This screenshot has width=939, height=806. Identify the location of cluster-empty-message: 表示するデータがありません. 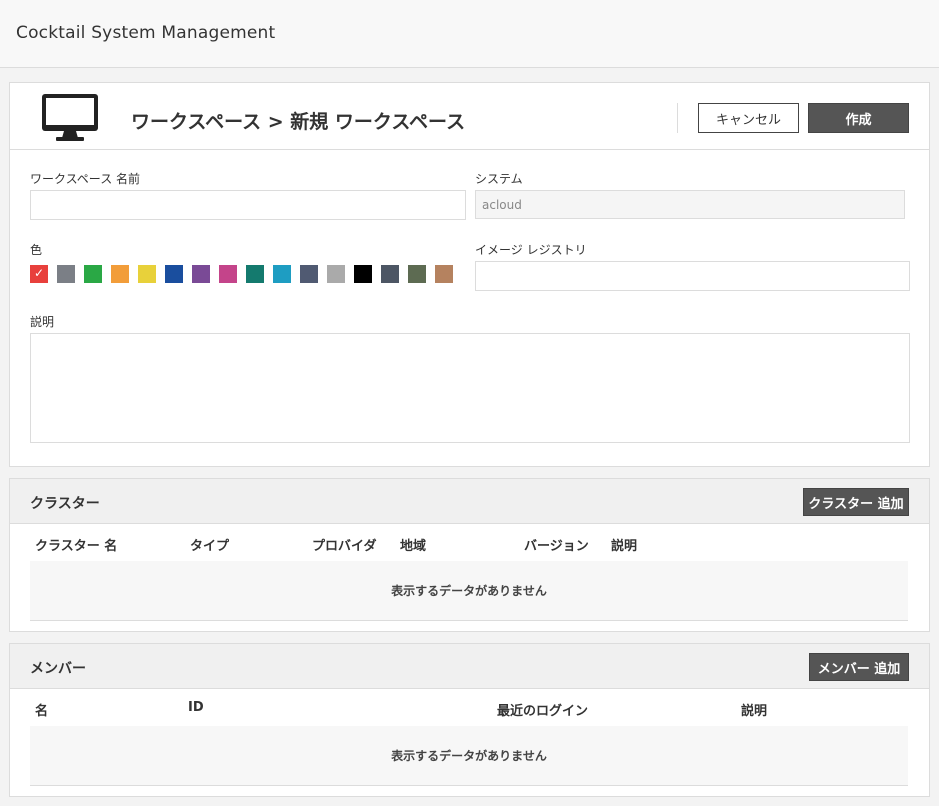
(469, 591).